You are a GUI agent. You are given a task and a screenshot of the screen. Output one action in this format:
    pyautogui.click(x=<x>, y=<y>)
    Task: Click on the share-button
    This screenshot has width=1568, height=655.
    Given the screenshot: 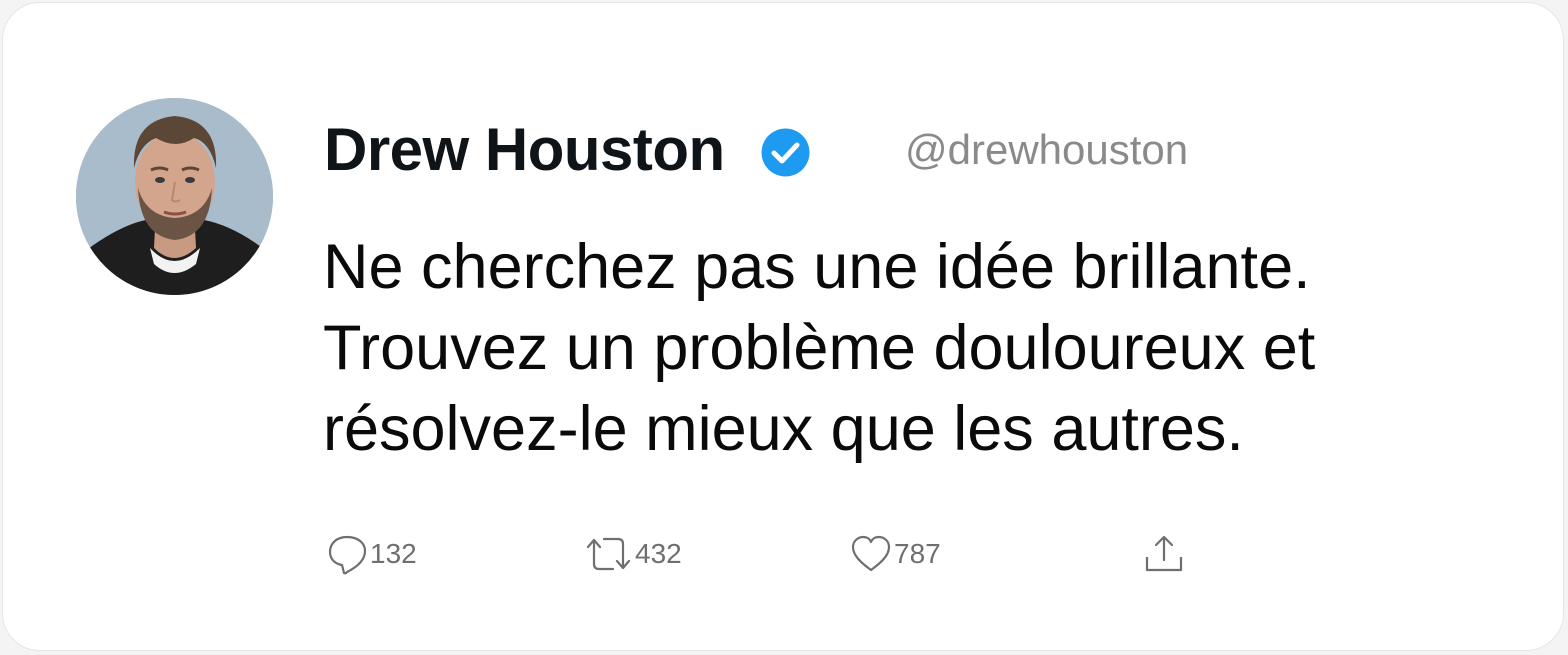 What is the action you would take?
    pyautogui.click(x=1164, y=554)
    